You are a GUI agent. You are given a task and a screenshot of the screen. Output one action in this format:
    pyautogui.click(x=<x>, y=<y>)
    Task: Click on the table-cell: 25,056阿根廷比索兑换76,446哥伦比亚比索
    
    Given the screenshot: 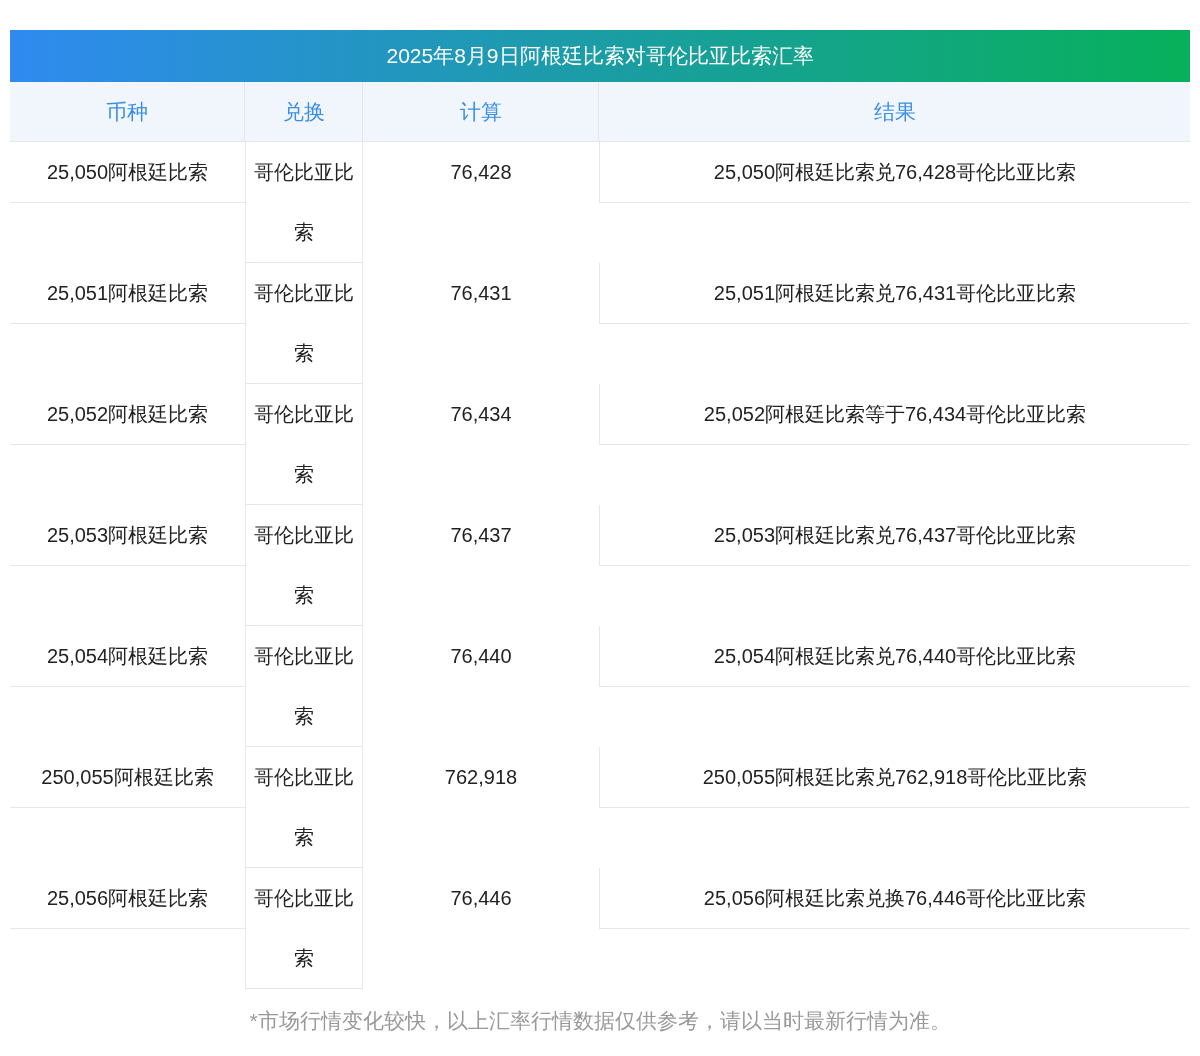 What is the action you would take?
    pyautogui.click(x=894, y=898)
    